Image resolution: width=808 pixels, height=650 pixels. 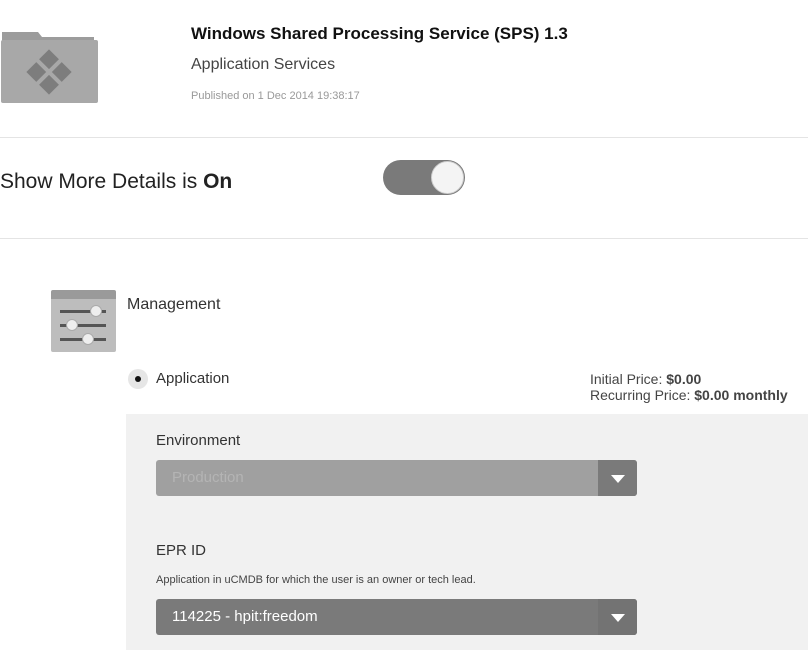 What do you see at coordinates (684, 379) in the screenshot?
I see `initial-price: $0.00` at bounding box center [684, 379].